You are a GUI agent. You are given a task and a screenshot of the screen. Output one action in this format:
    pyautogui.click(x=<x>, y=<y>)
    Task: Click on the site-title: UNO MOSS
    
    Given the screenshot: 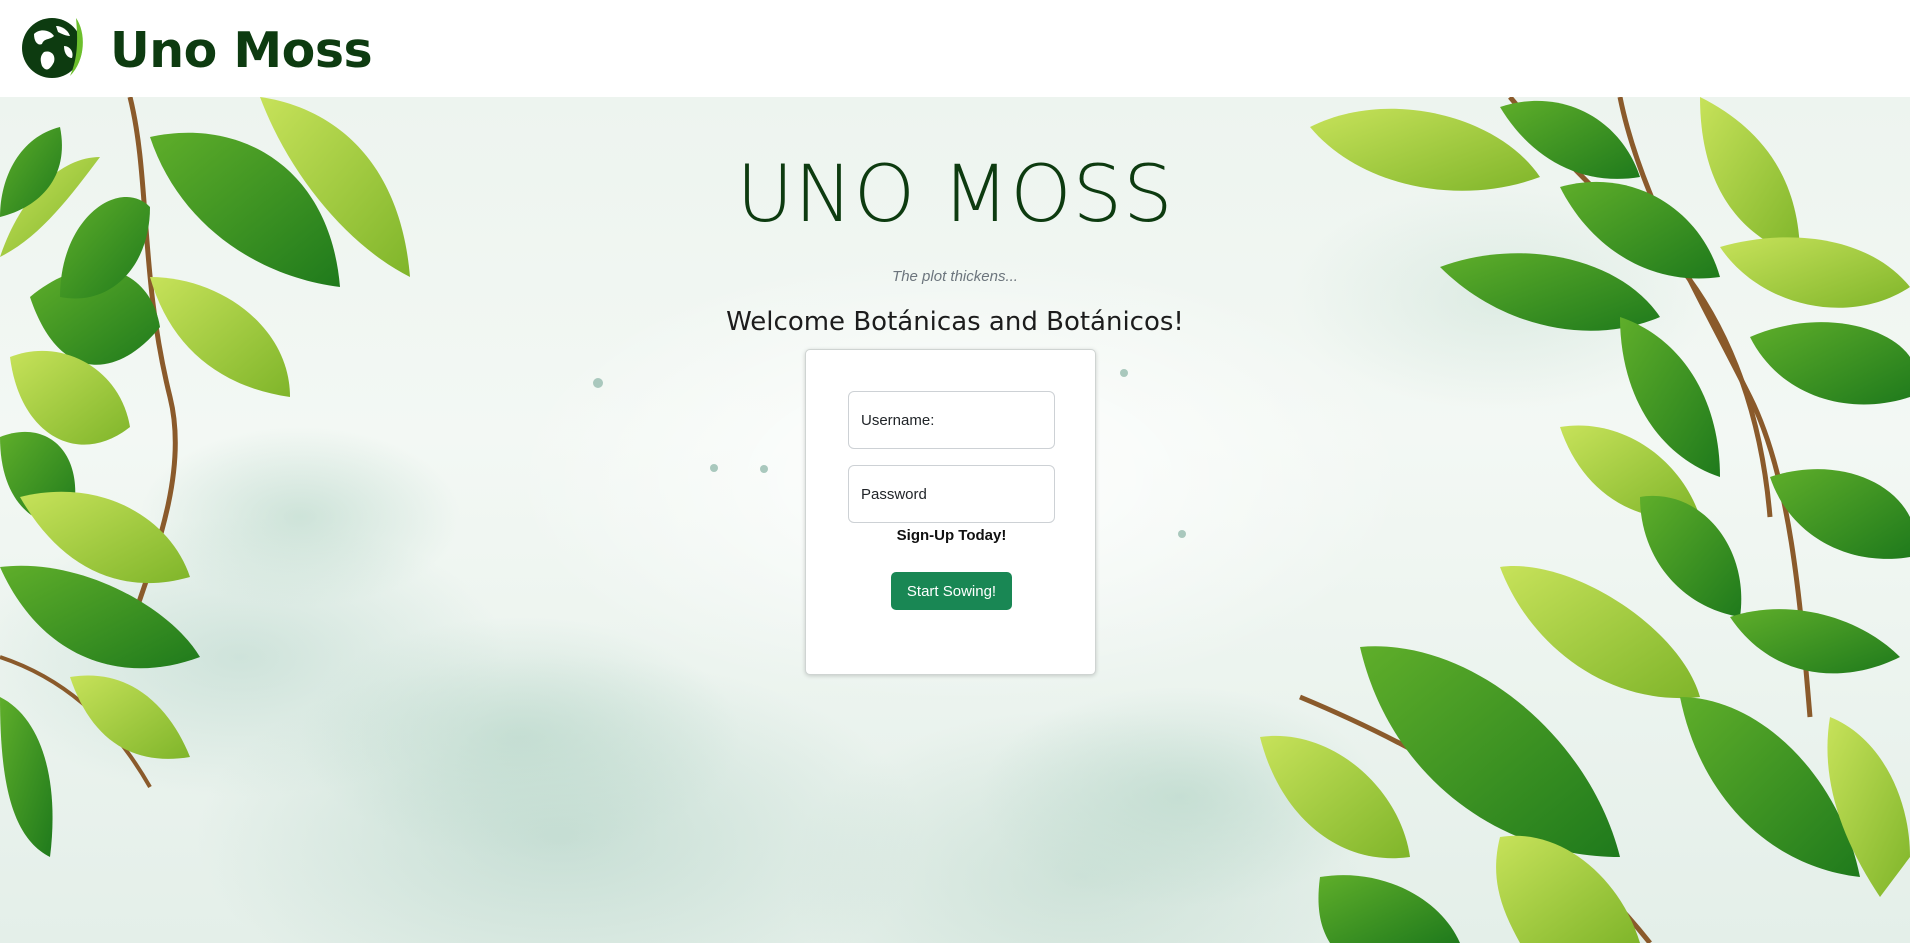 What is the action you would take?
    pyautogui.click(x=955, y=195)
    